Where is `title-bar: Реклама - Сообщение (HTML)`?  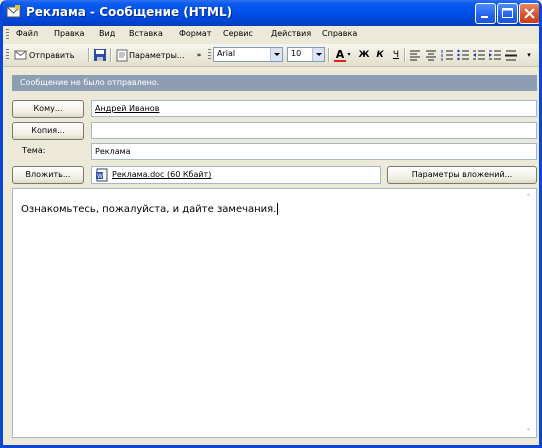
title-bar: Реклама - Сообщение (HTML) is located at coordinates (271, 13).